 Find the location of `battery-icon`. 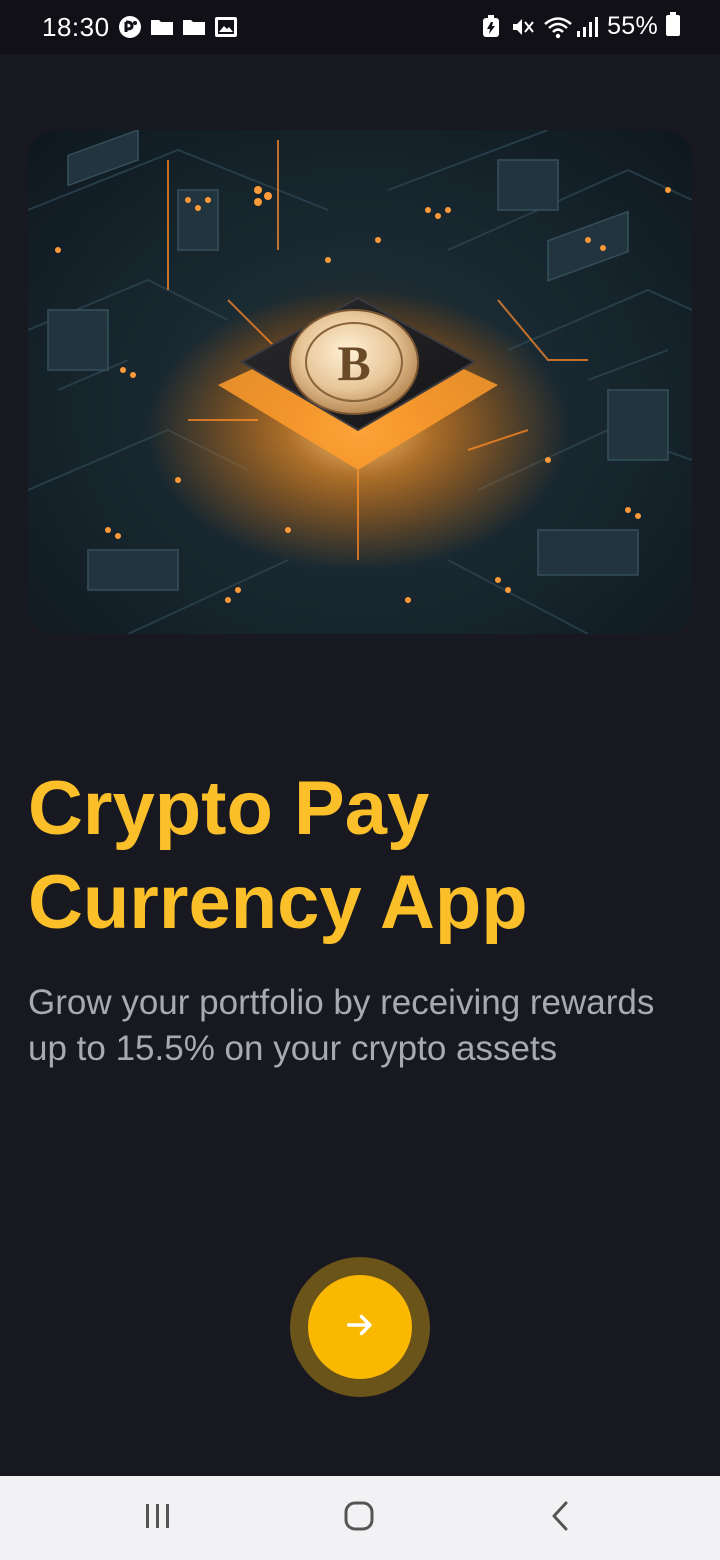

battery-icon is located at coordinates (673, 26).